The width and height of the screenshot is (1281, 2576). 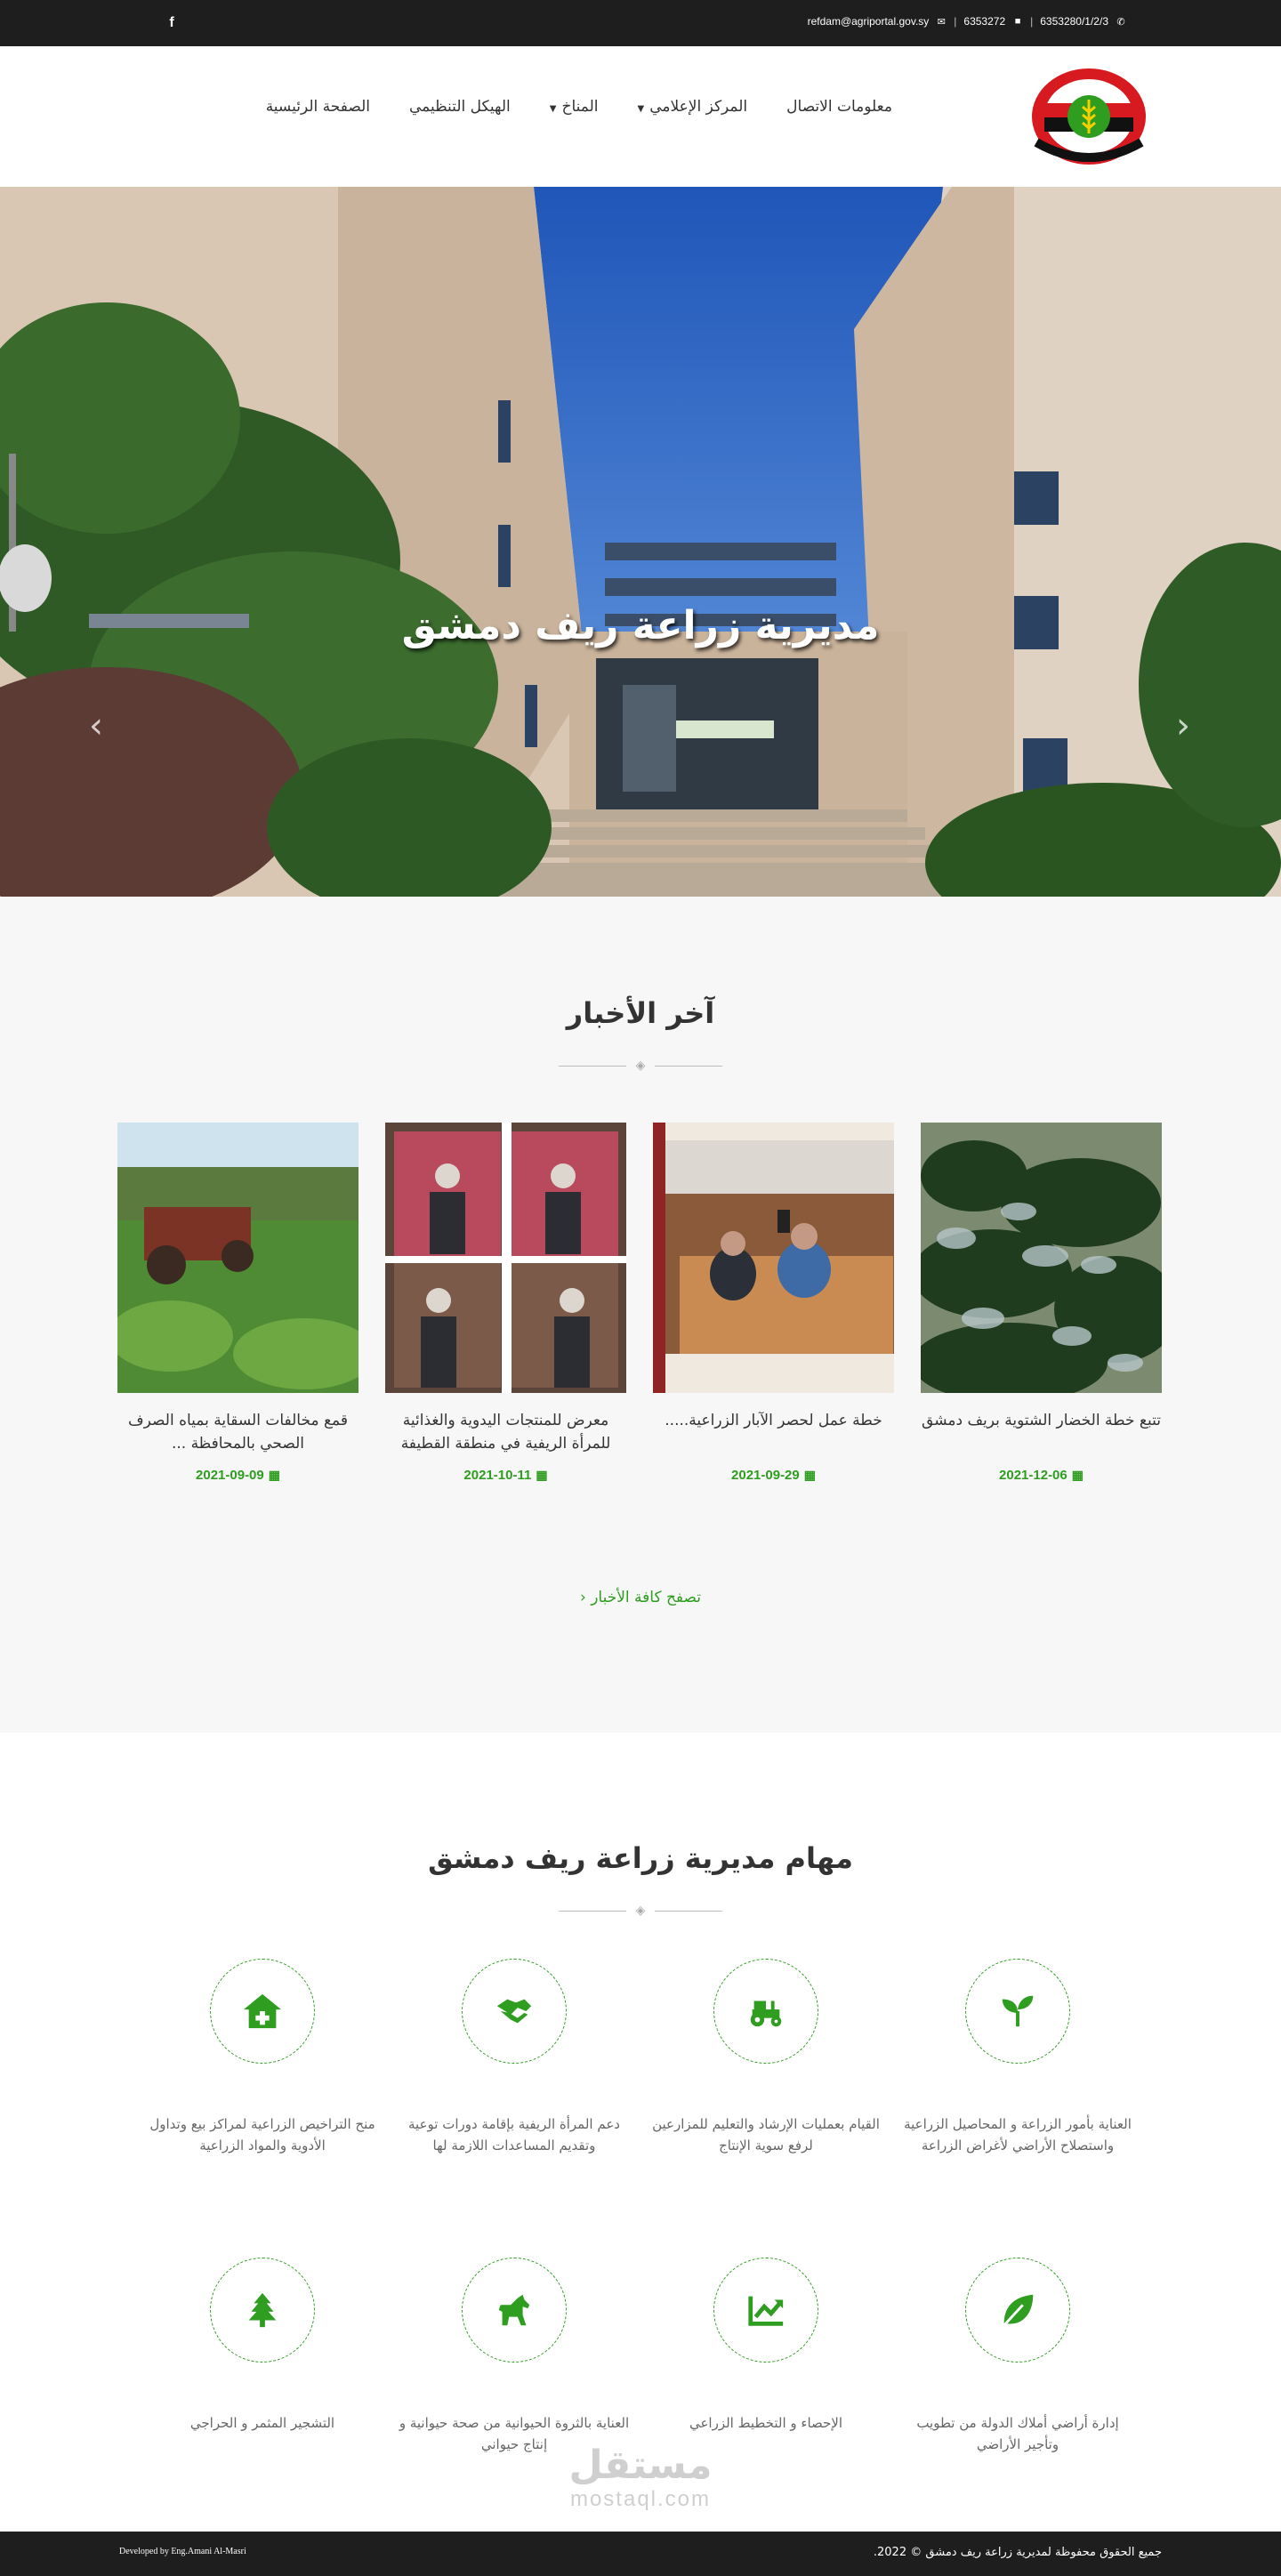 I want to click on hero-caption: مديرية زراعة ريف دمشق, so click(x=640, y=625).